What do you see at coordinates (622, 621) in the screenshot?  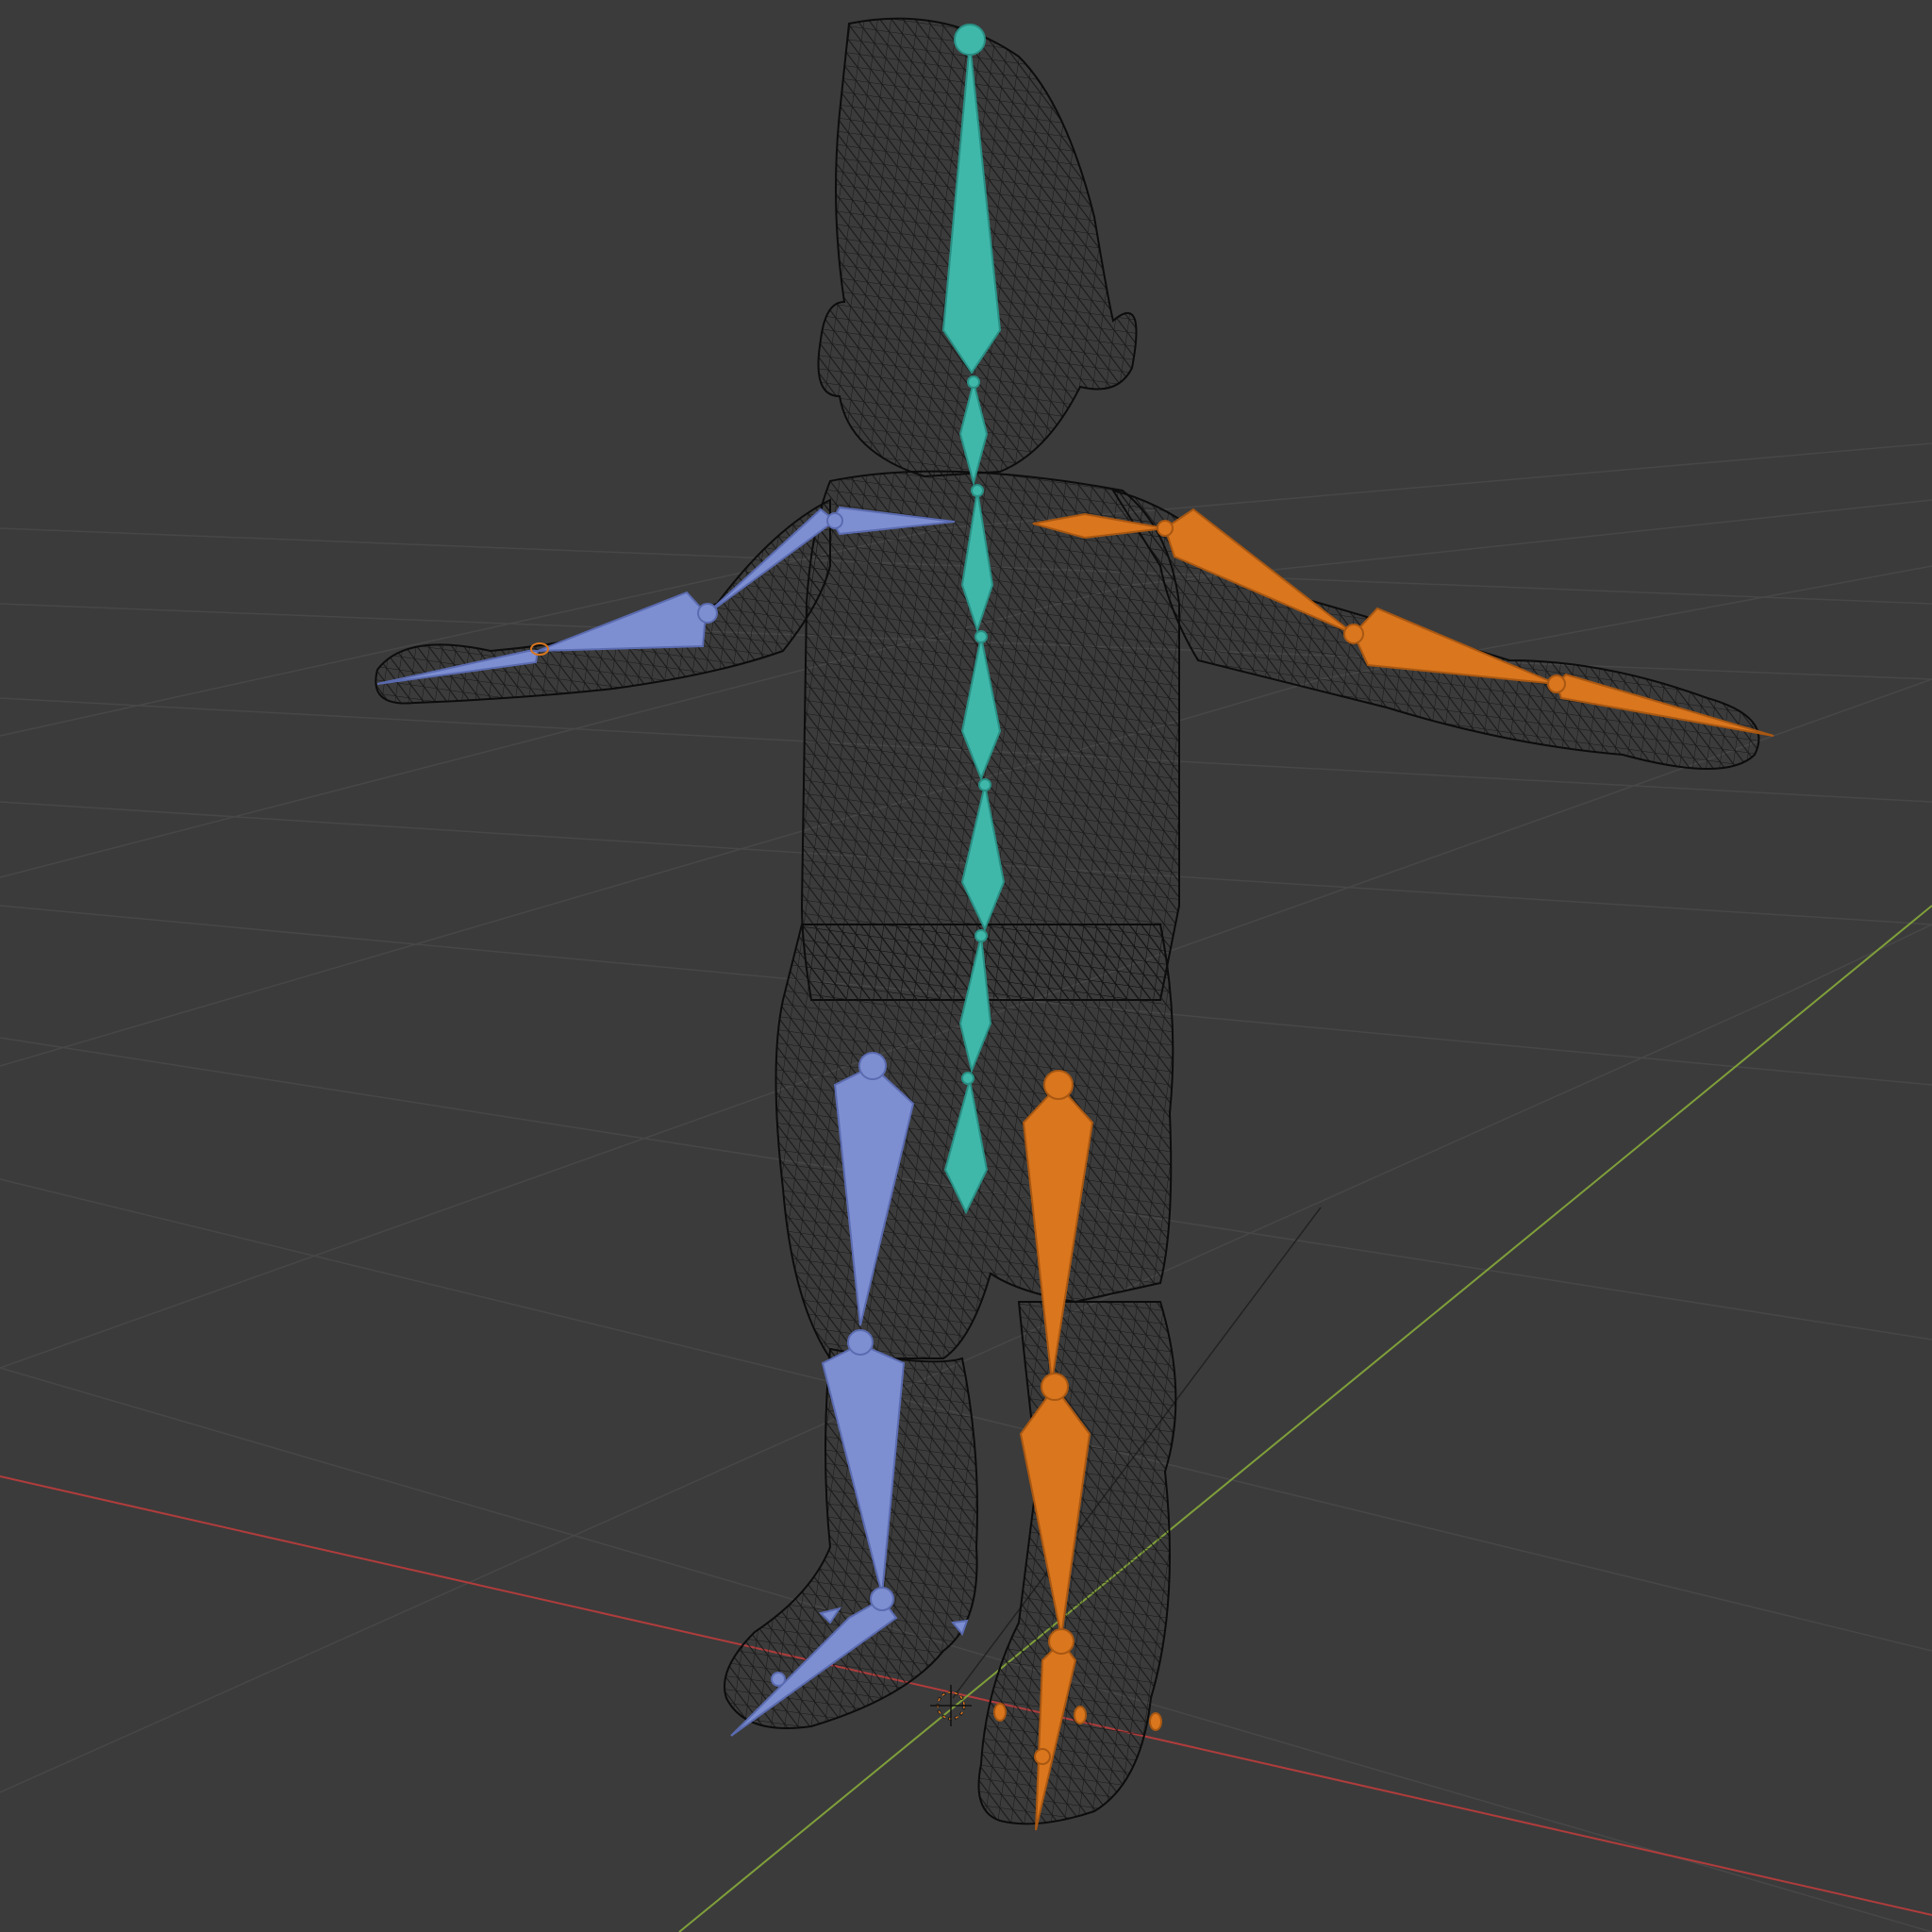 I see `bone-forearm-l` at bounding box center [622, 621].